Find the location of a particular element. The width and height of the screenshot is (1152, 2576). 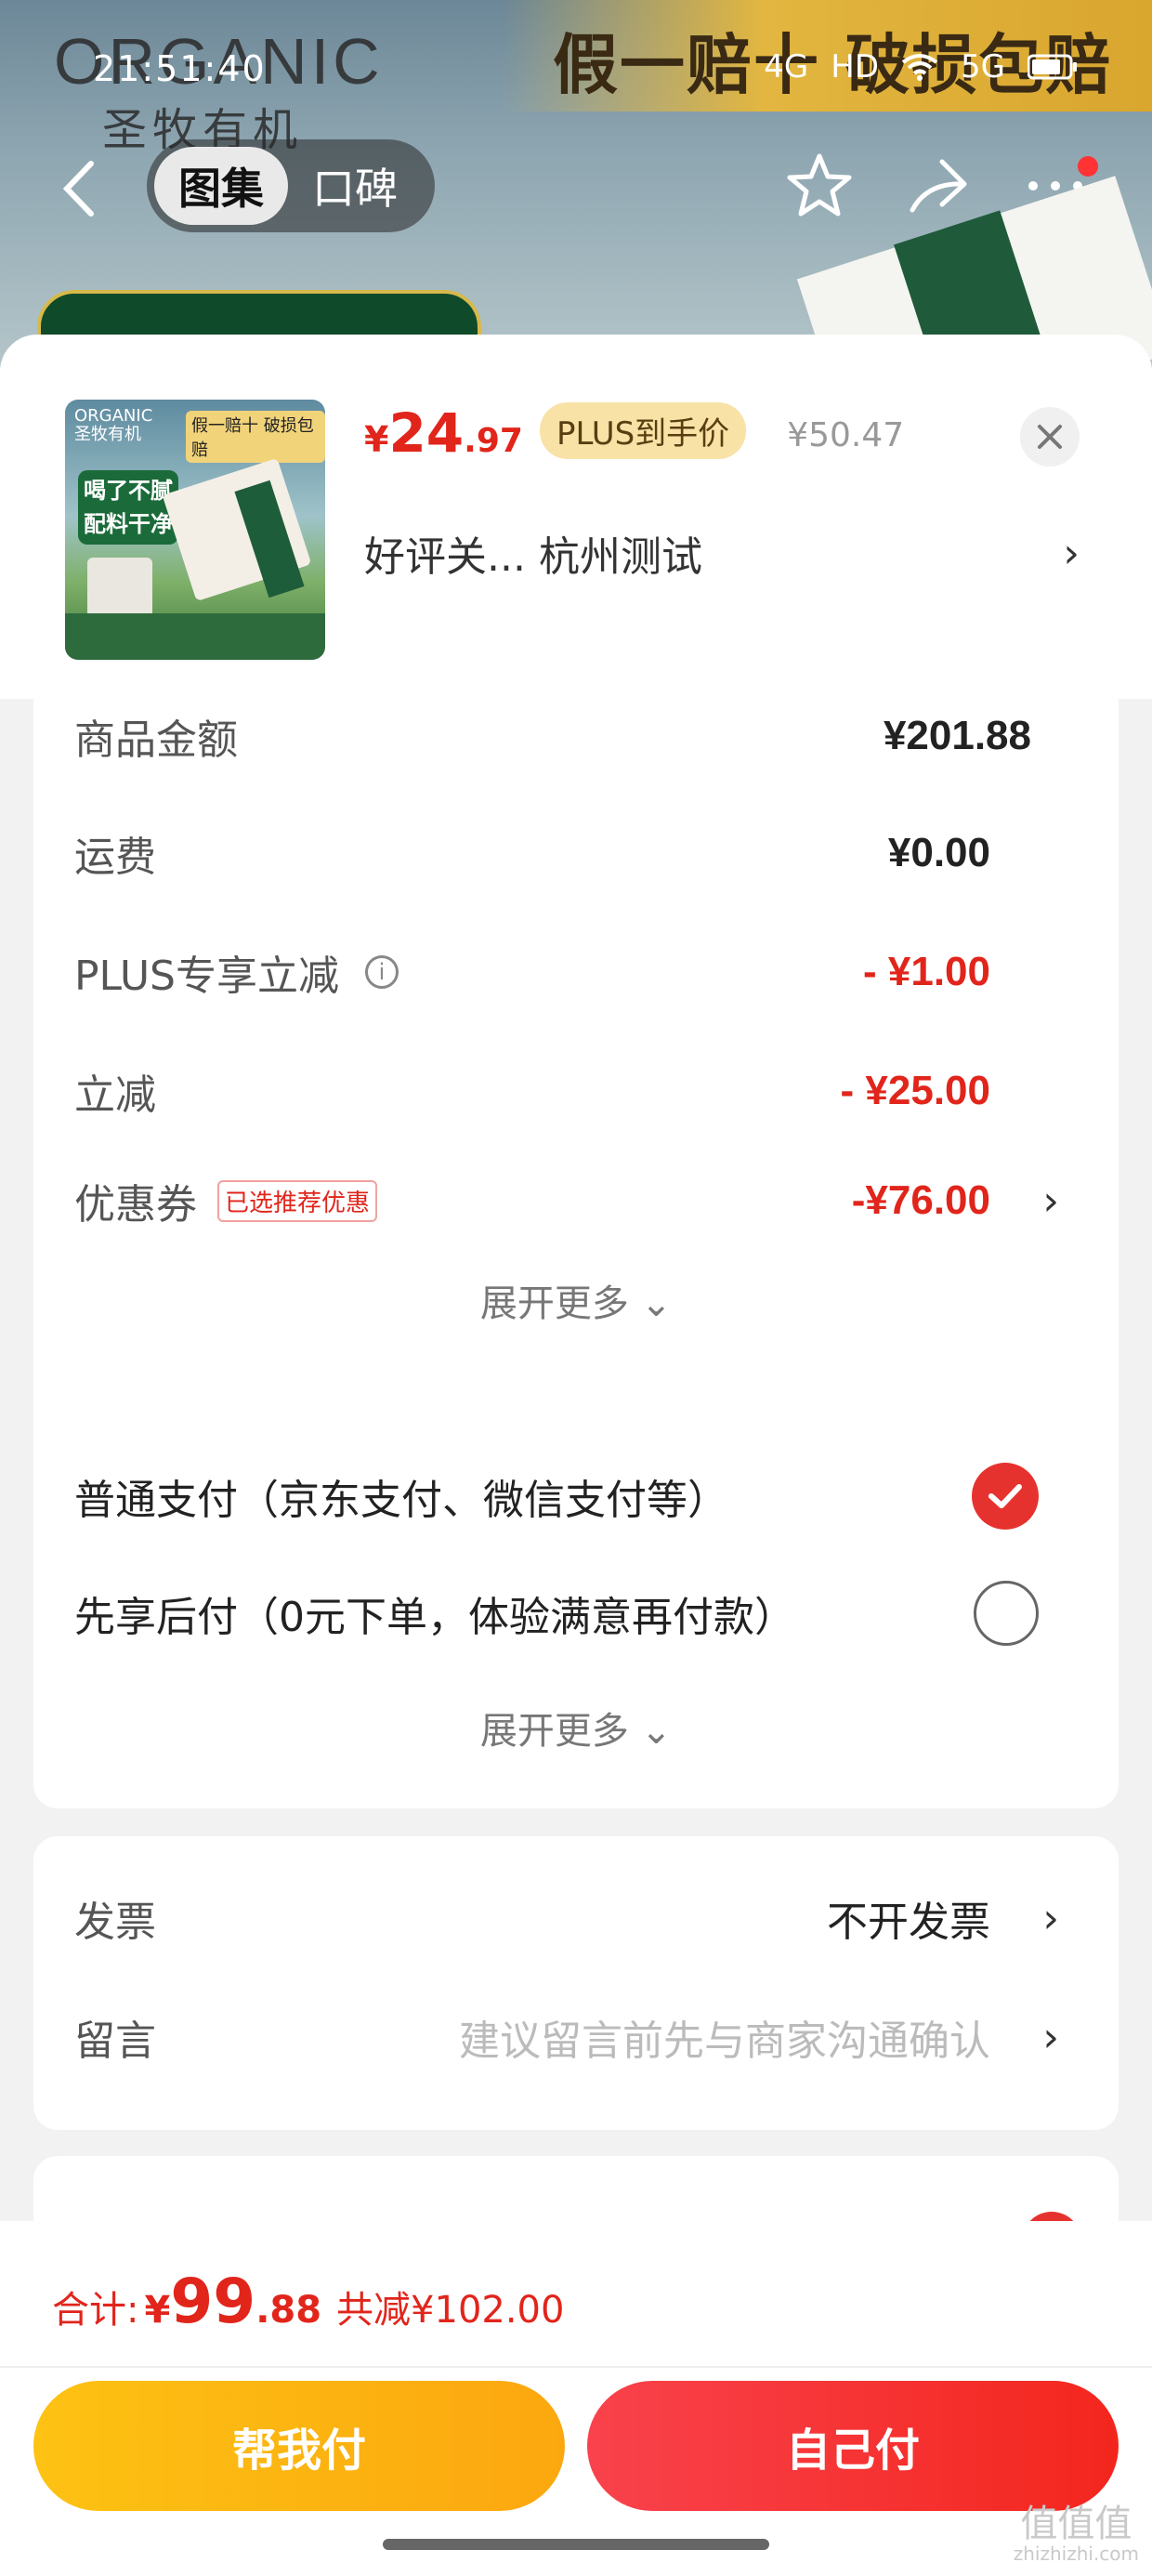

total-symbol: ¥ is located at coordinates (157, 2310).